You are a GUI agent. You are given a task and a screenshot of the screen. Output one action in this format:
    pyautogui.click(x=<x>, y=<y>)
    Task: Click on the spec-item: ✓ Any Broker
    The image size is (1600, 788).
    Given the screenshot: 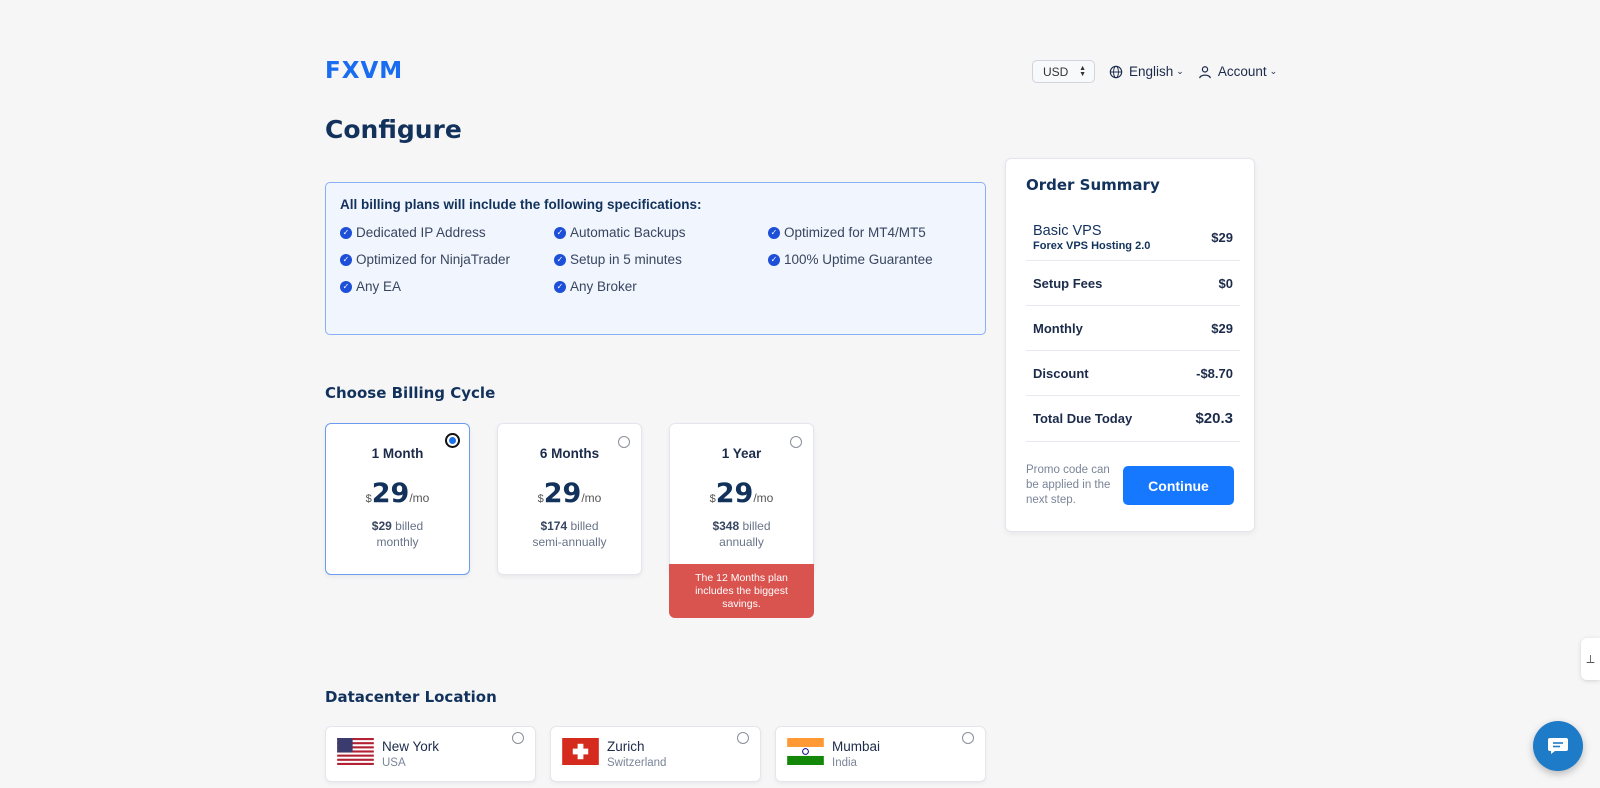 What is the action you would take?
    pyautogui.click(x=661, y=286)
    